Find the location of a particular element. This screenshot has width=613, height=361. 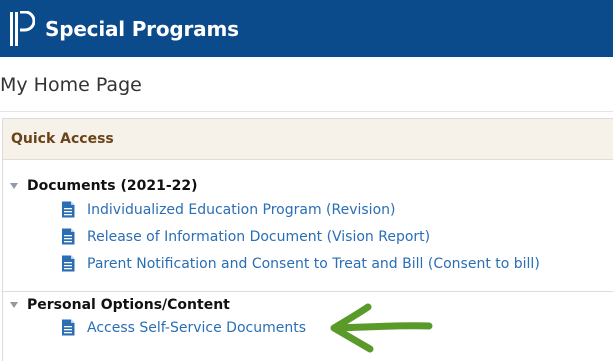

quick-access-title: Quick Access is located at coordinates (62, 139).